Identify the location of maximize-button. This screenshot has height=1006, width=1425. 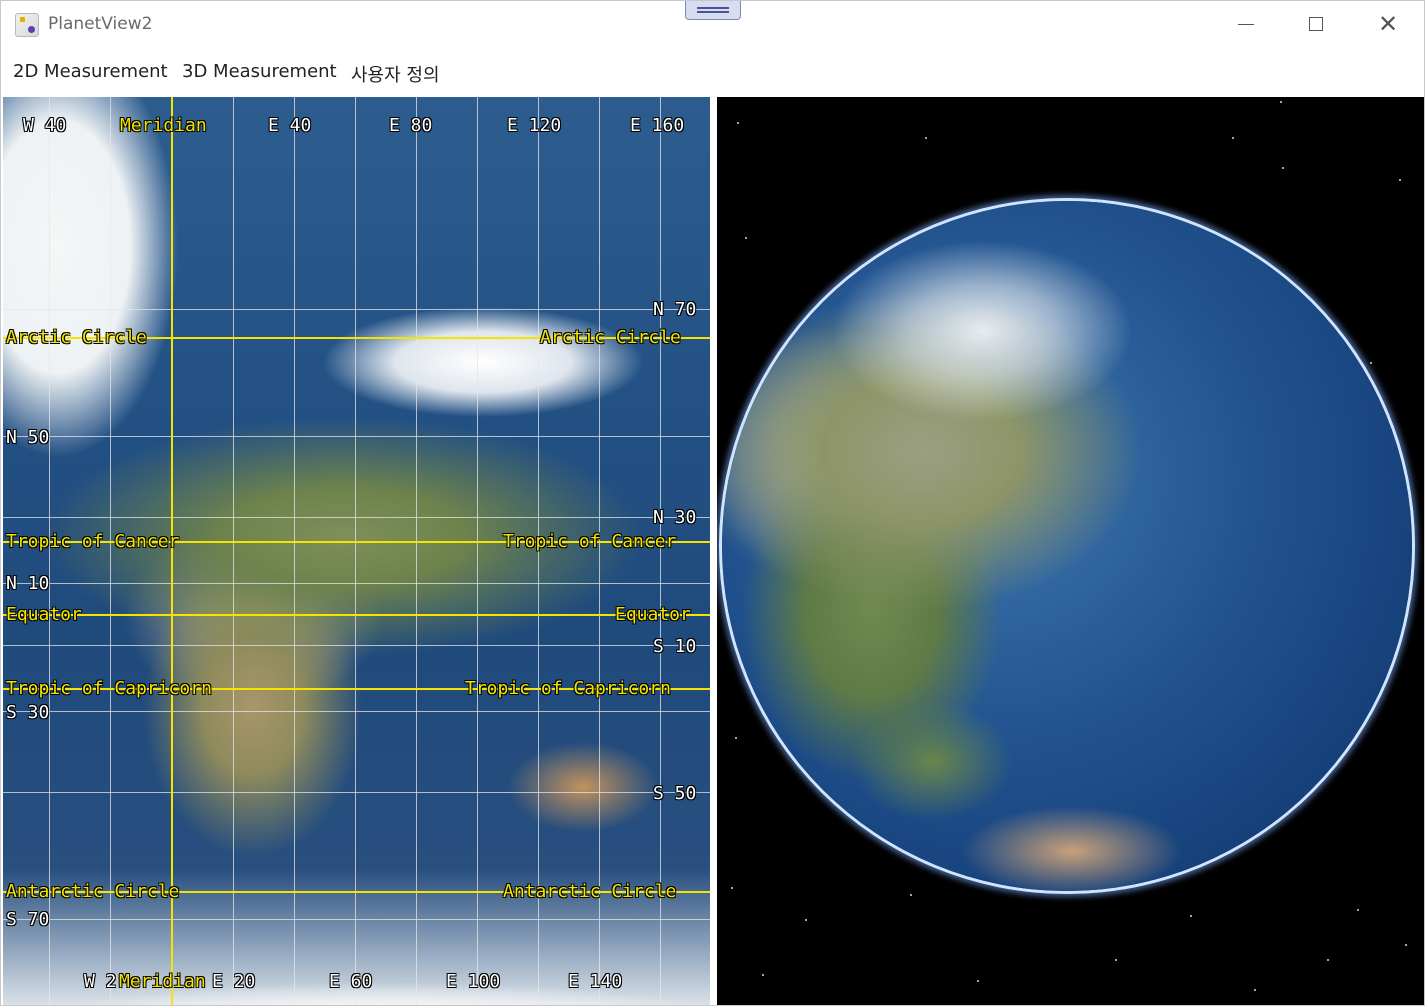
(1316, 24).